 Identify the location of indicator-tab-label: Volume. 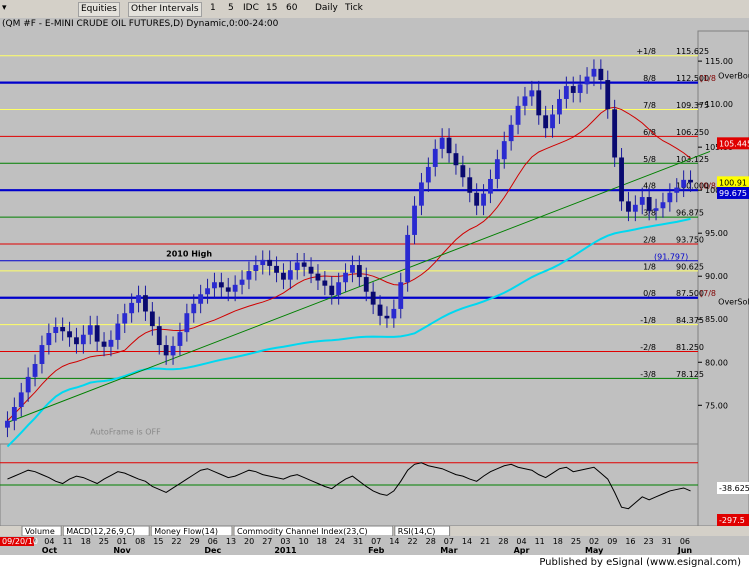
(40, 531).